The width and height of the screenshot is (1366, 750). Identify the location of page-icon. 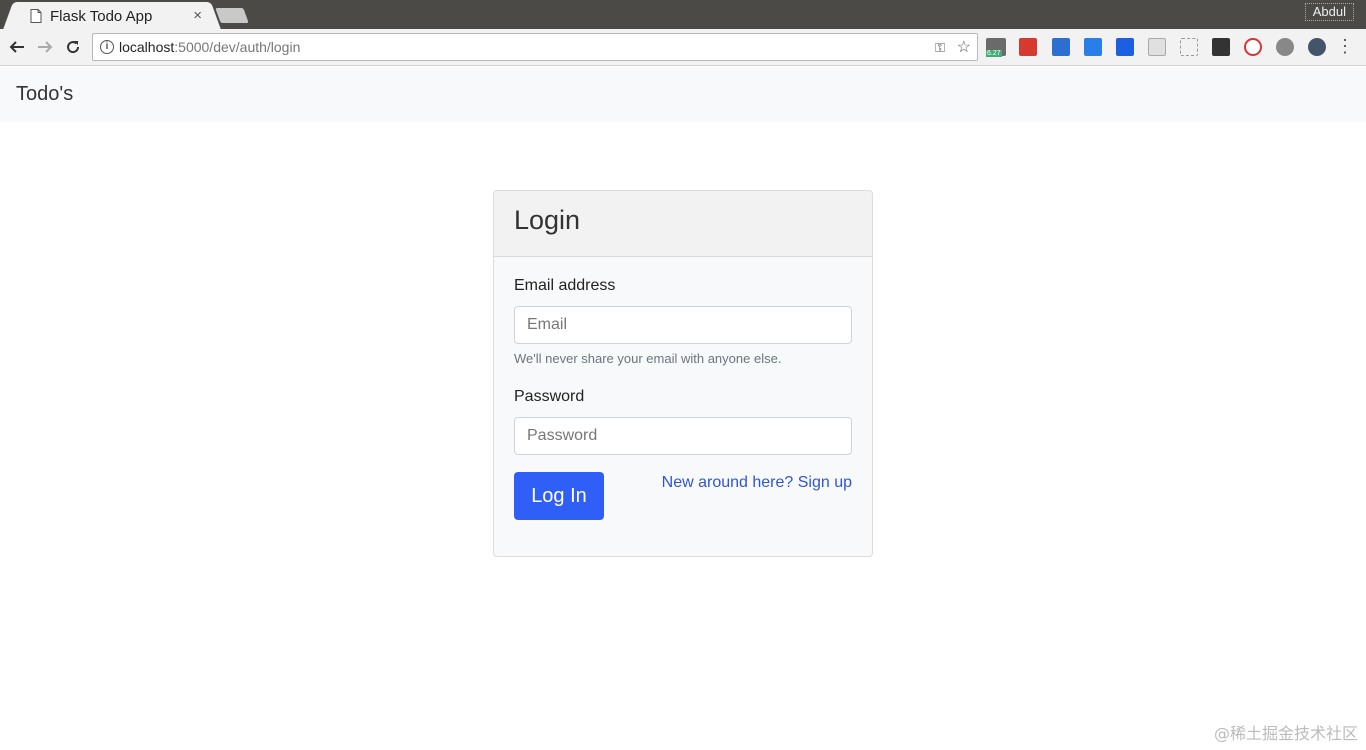
(36, 16).